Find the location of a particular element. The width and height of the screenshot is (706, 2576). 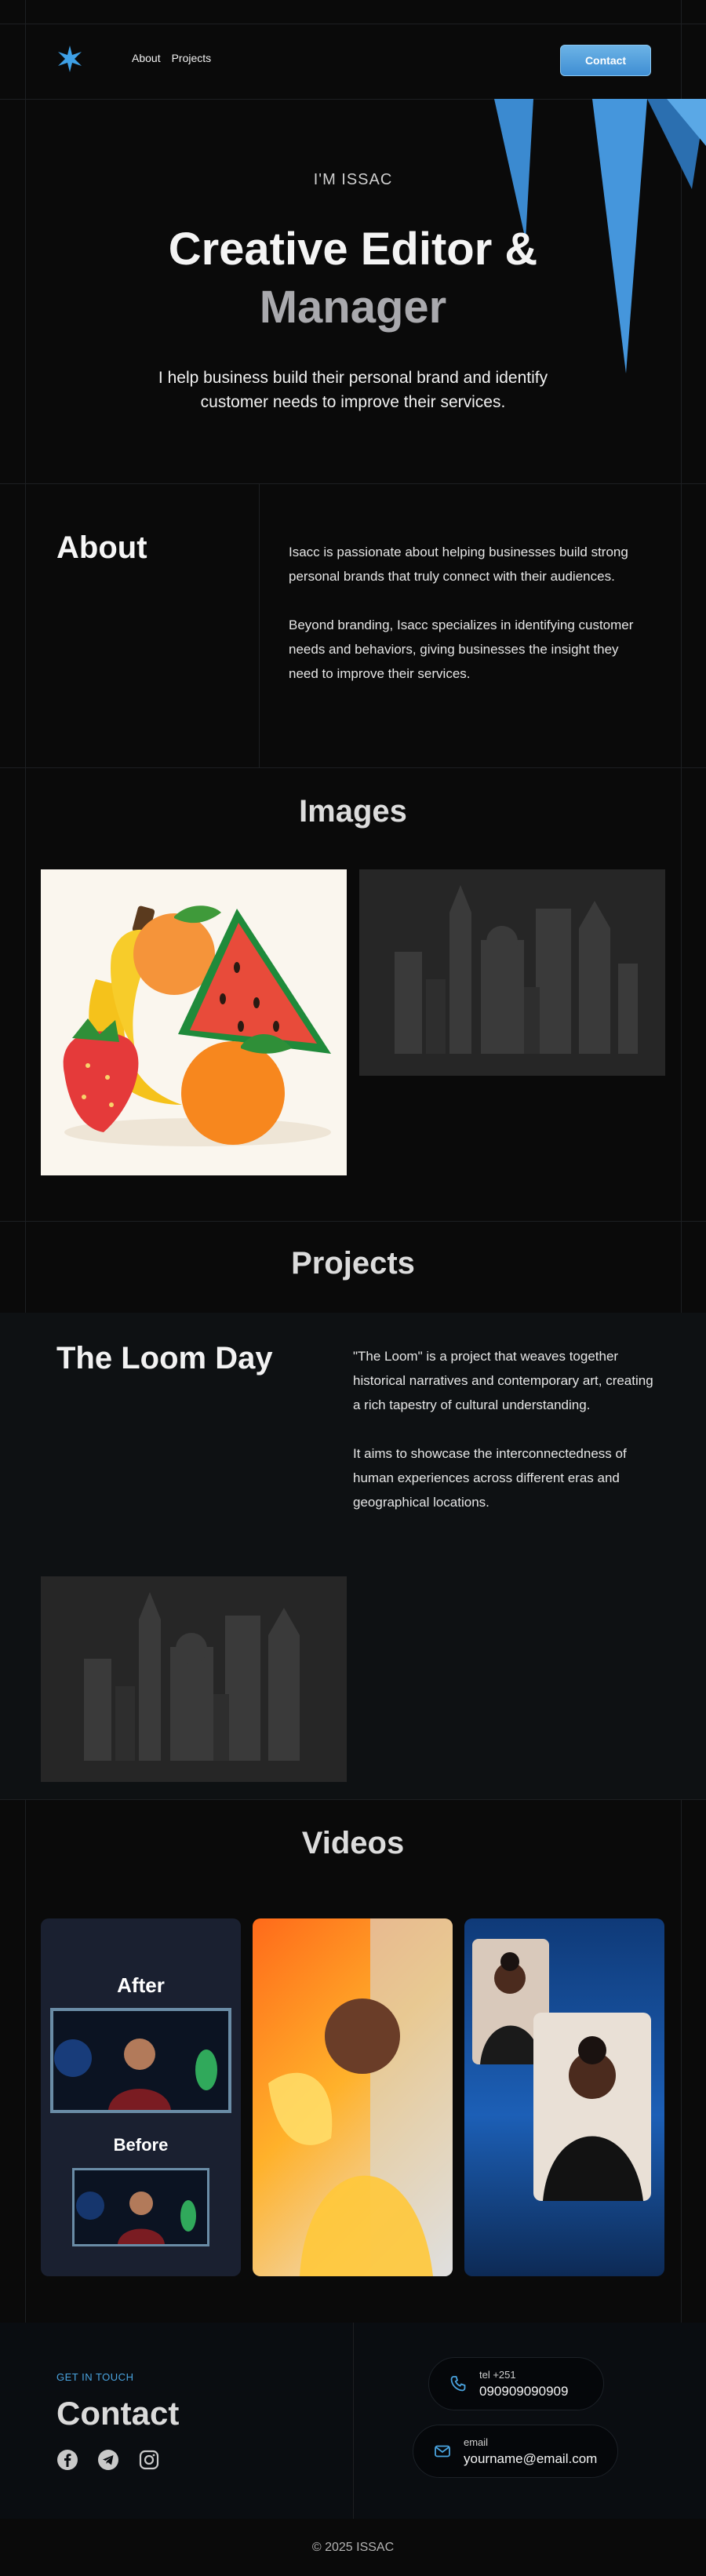

email-pill: email yourname@email.com is located at coordinates (515, 2451).